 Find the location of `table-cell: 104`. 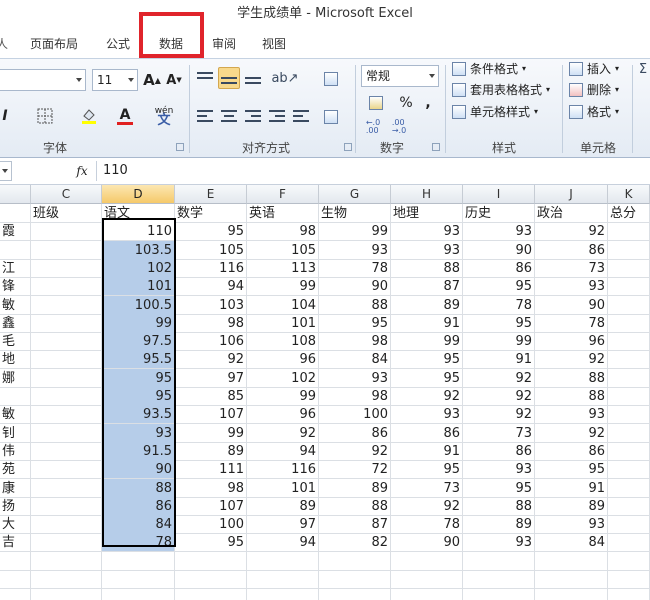

table-cell: 104 is located at coordinates (283, 305).